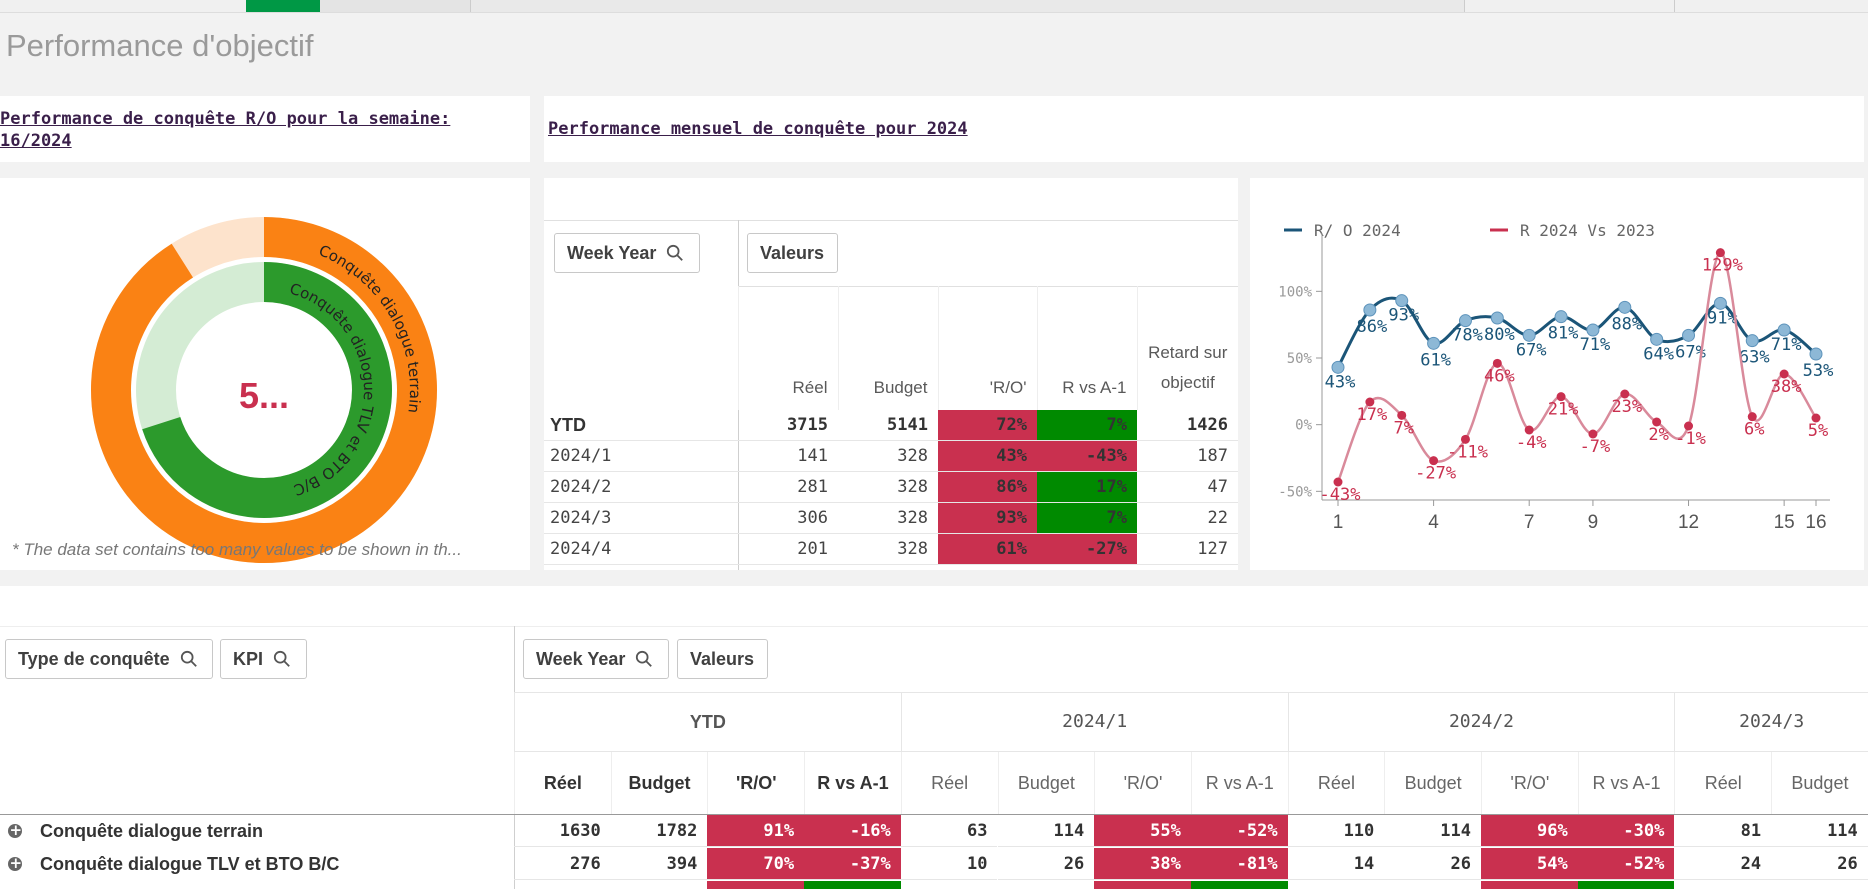 The image size is (1868, 889). Describe the element at coordinates (641, 487) in the screenshot. I see `row-label: 2024/2` at that location.